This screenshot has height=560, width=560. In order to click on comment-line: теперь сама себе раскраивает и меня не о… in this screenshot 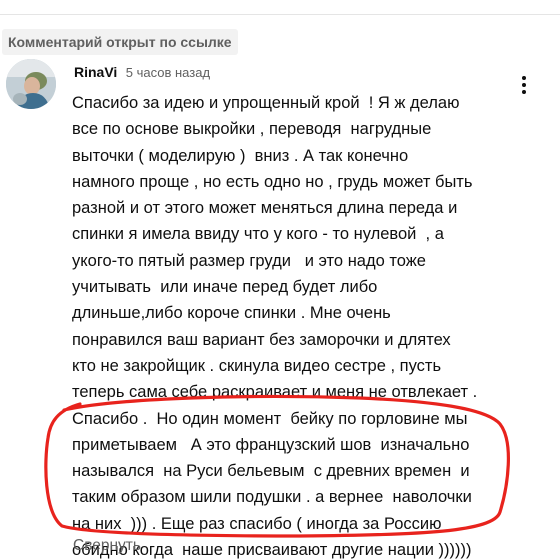, I will do `click(275, 392)`.